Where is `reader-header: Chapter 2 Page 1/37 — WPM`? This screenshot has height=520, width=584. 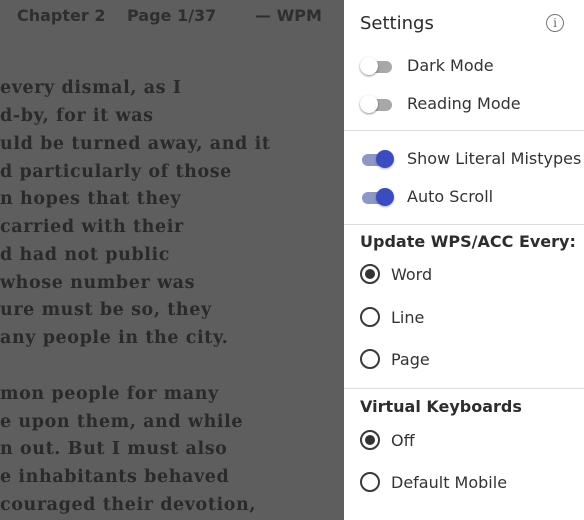
reader-header: Chapter 2 Page 1/37 — WPM is located at coordinates (172, 16).